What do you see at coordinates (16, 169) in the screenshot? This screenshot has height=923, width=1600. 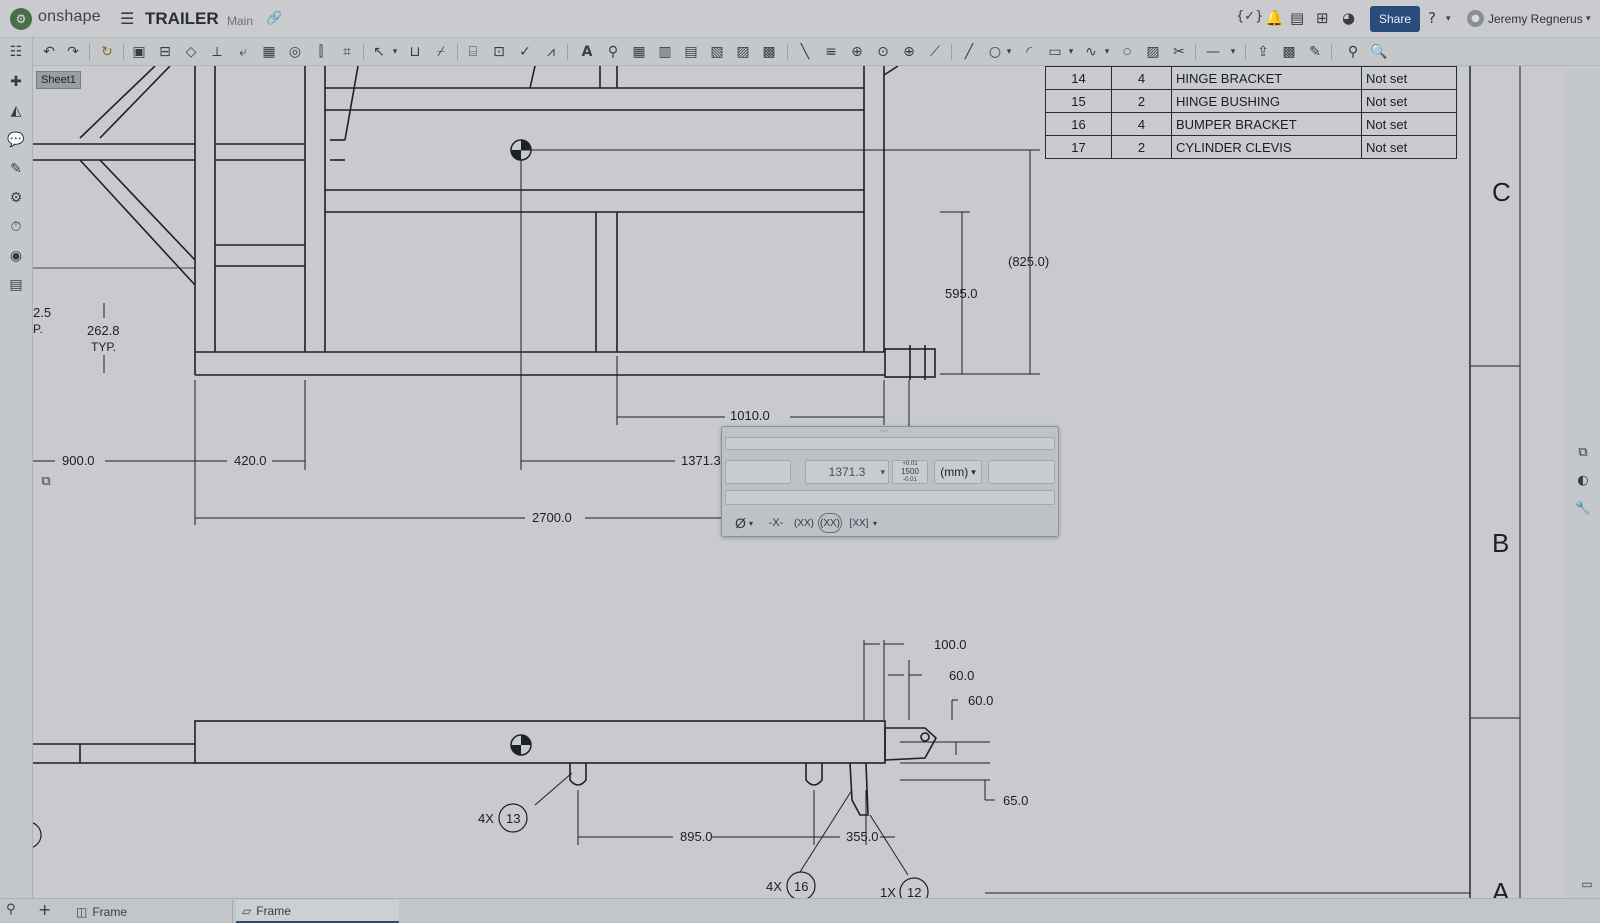 I see `notes-icon: ✎` at bounding box center [16, 169].